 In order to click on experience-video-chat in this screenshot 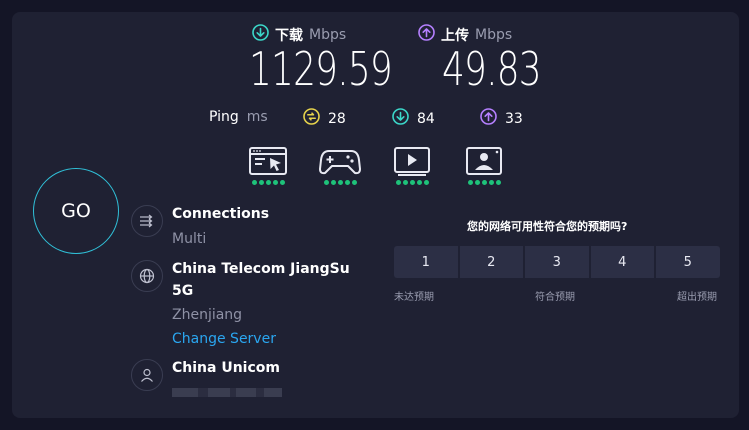, I will do `click(484, 165)`.